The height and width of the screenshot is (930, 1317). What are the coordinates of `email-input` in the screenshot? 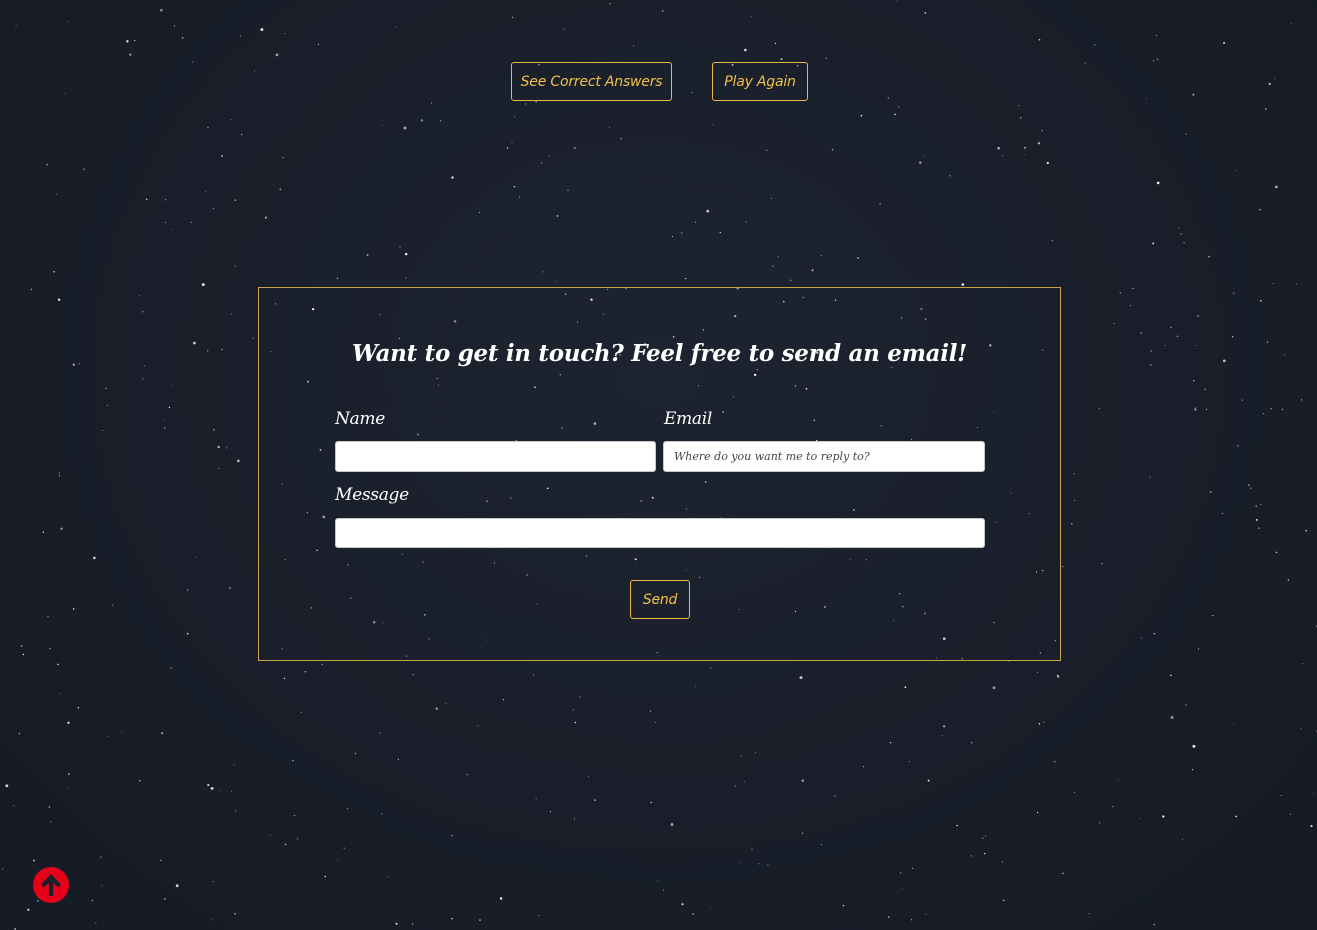 It's located at (824, 456).